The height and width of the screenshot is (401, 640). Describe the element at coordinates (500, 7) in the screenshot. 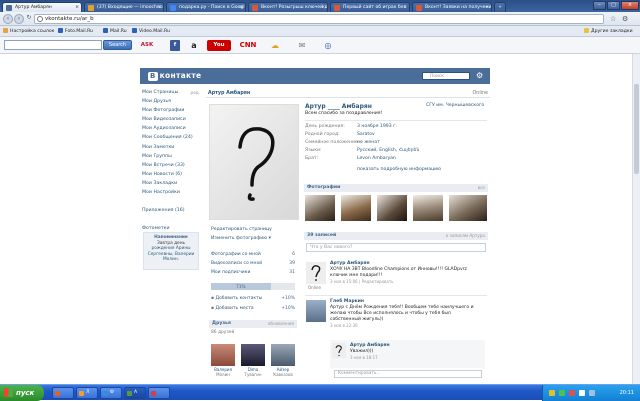

I see `new-tab-button: +` at that location.